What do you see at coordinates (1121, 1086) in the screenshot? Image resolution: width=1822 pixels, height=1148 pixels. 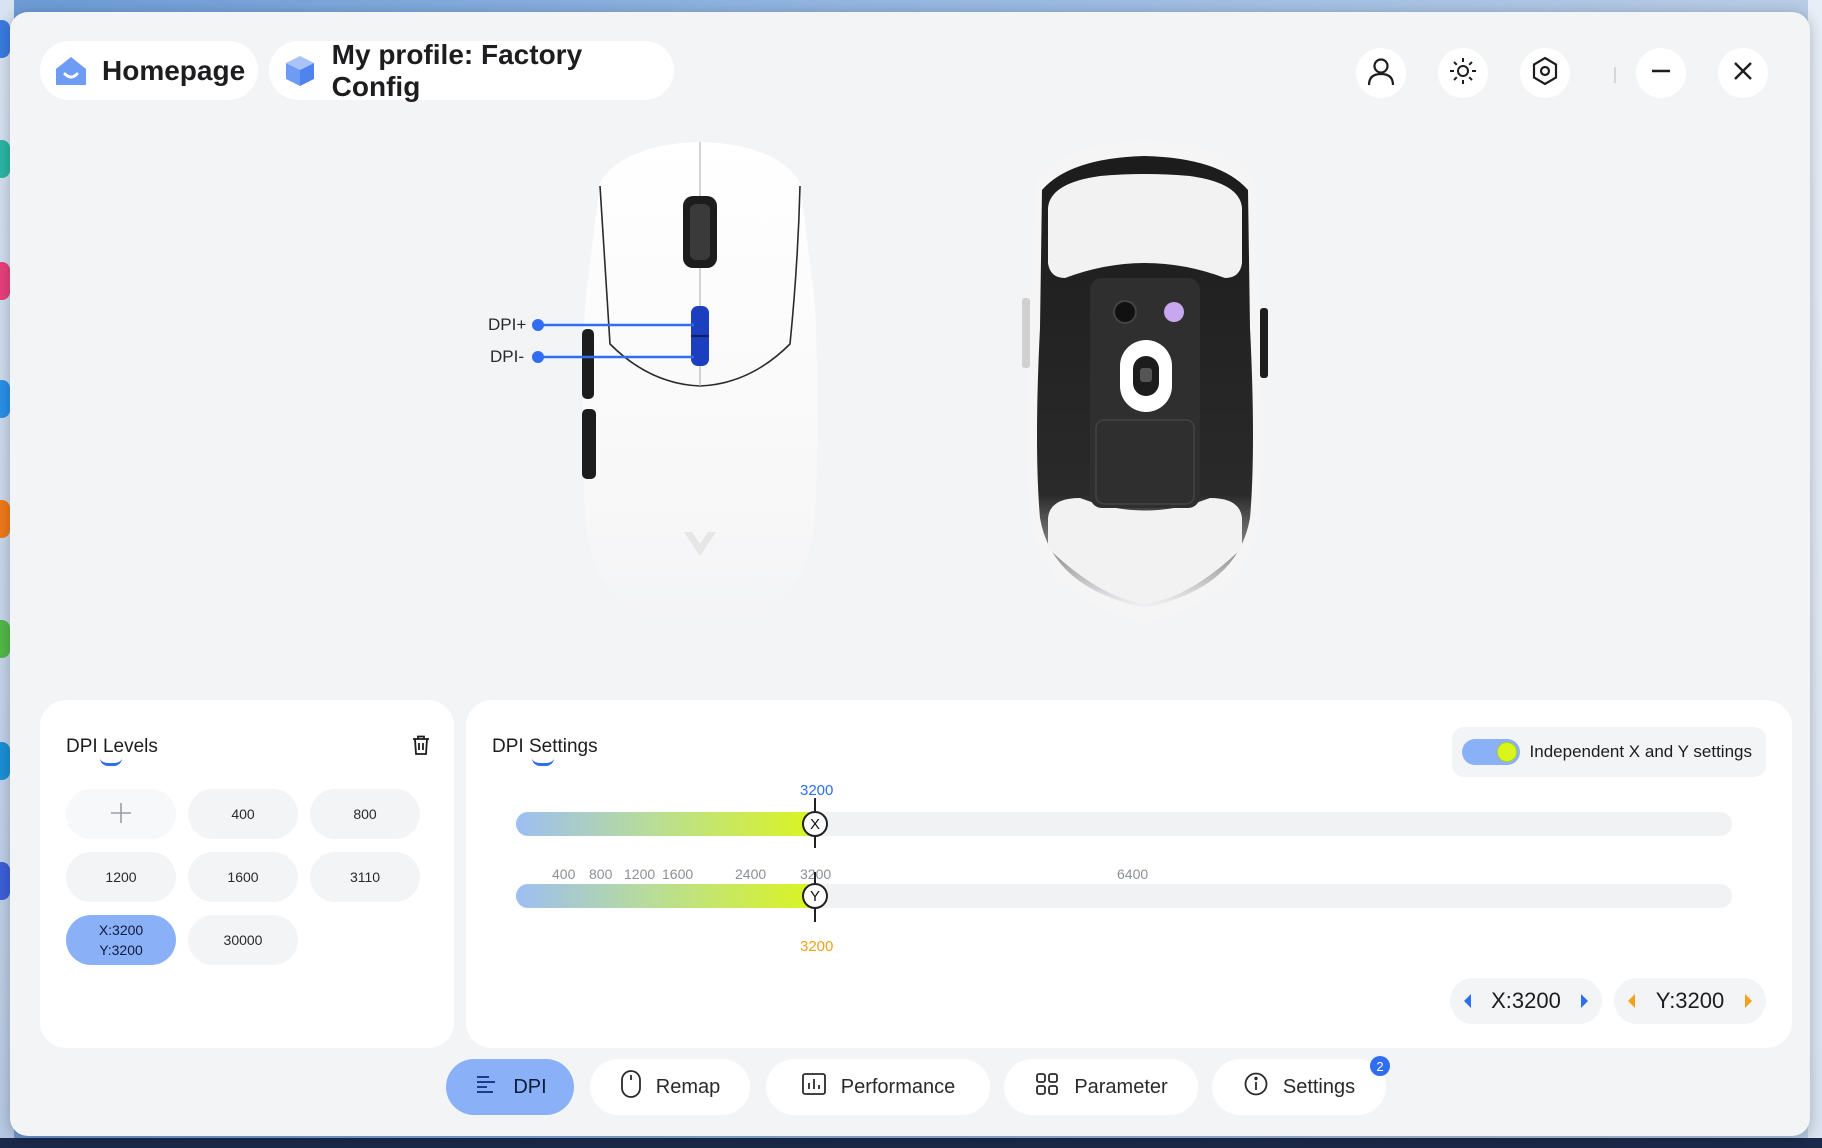 I see `tab-parameter-label: Parameter` at bounding box center [1121, 1086].